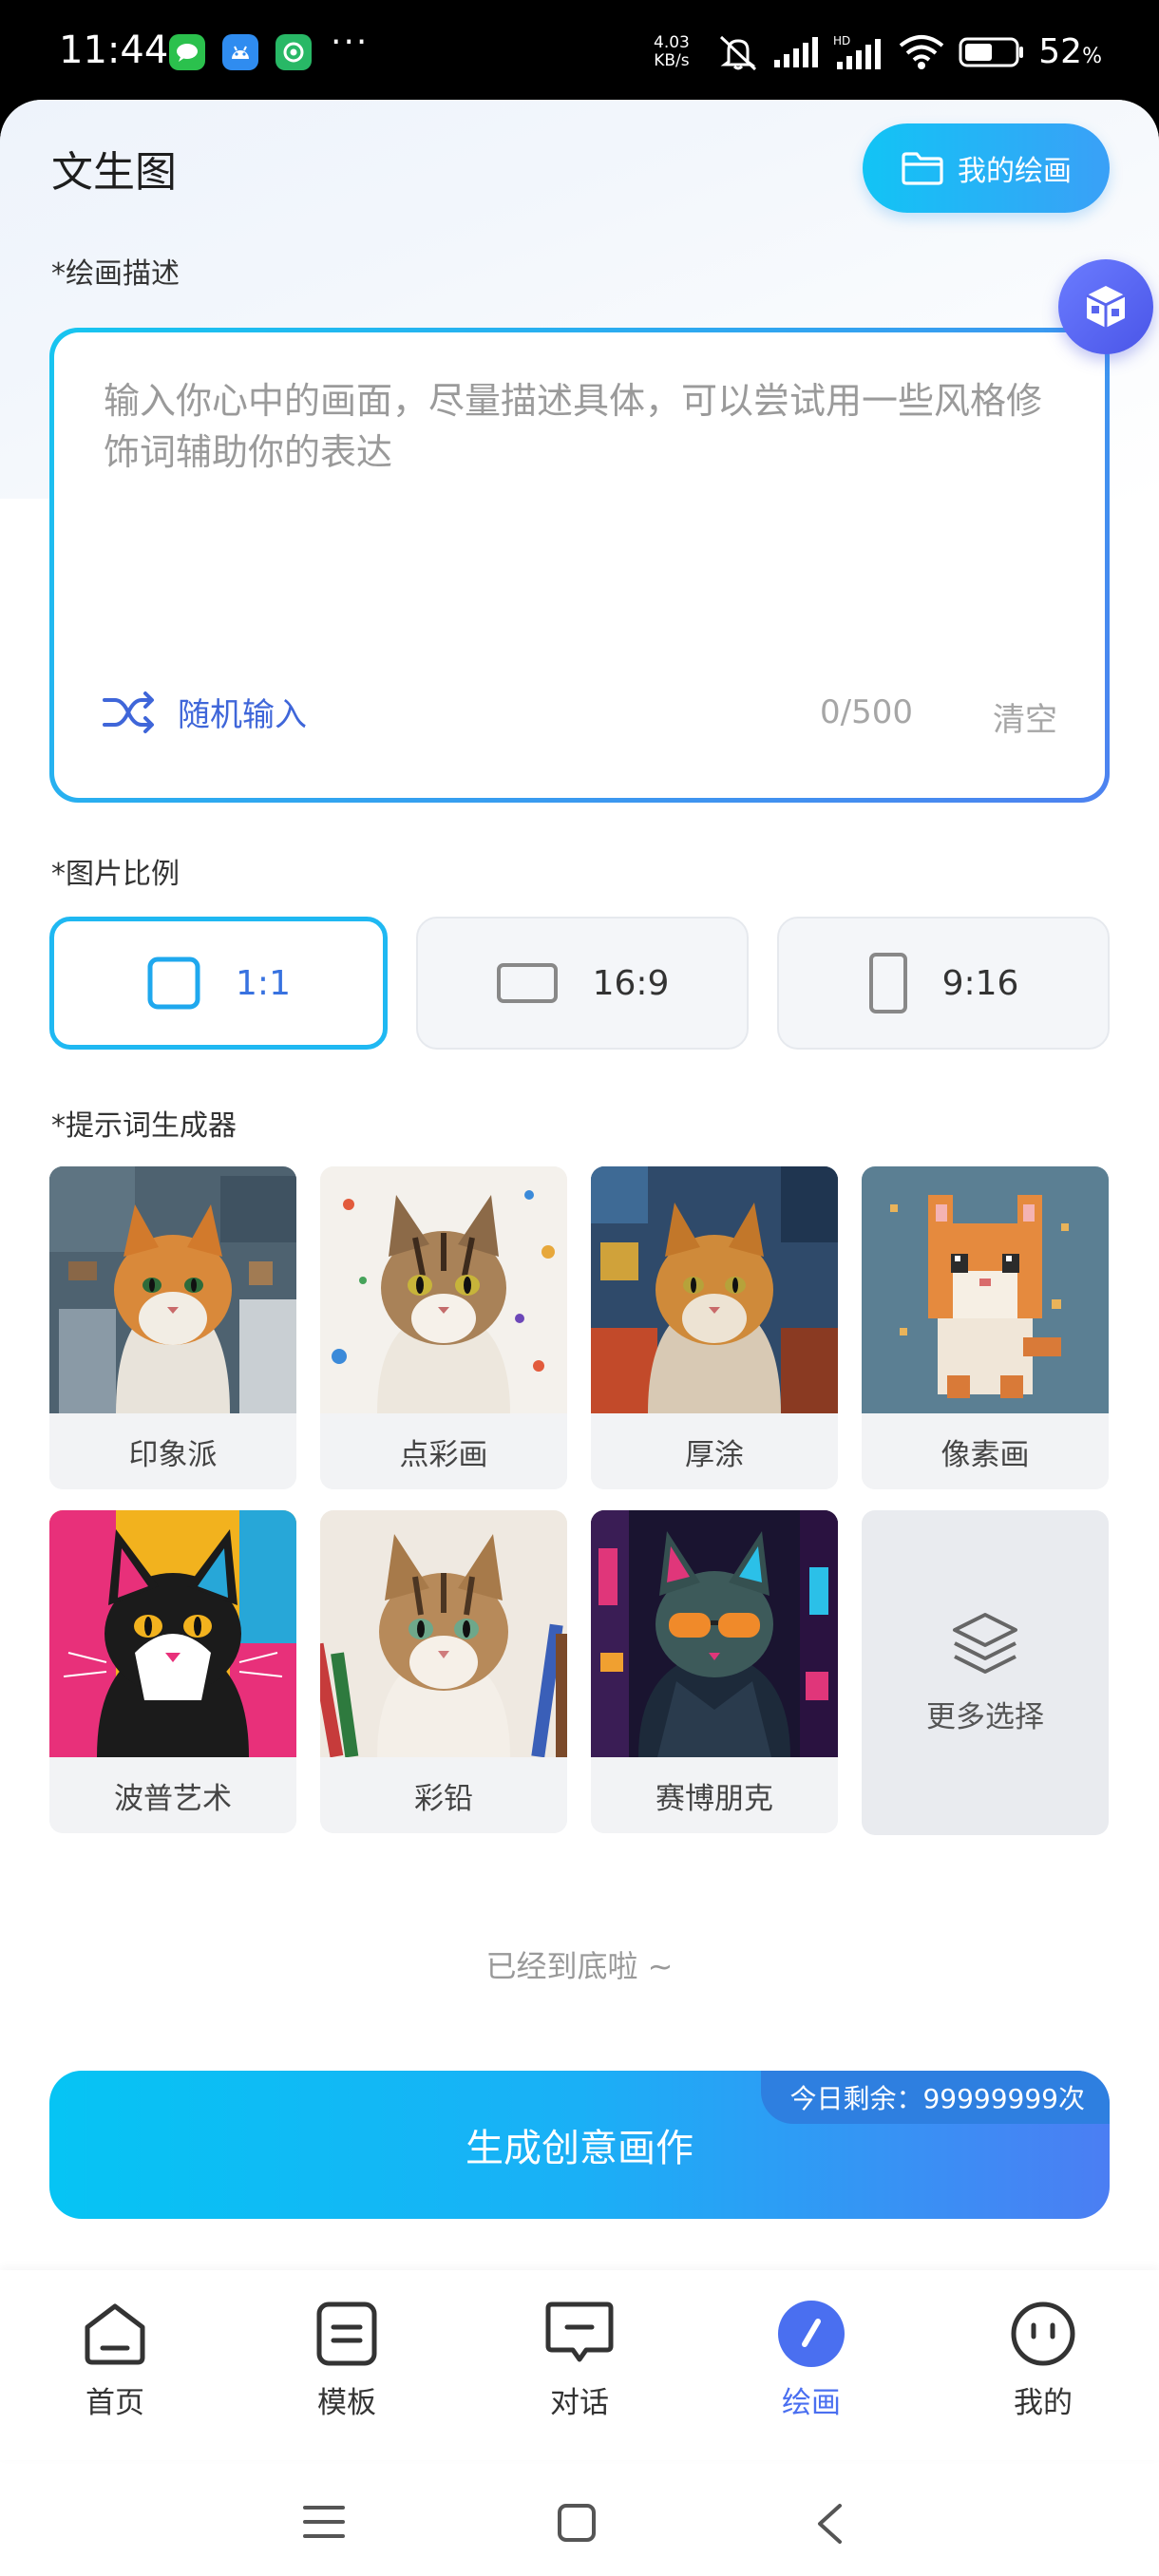  Describe the element at coordinates (346, 2333) in the screenshot. I see `template-icon` at that location.